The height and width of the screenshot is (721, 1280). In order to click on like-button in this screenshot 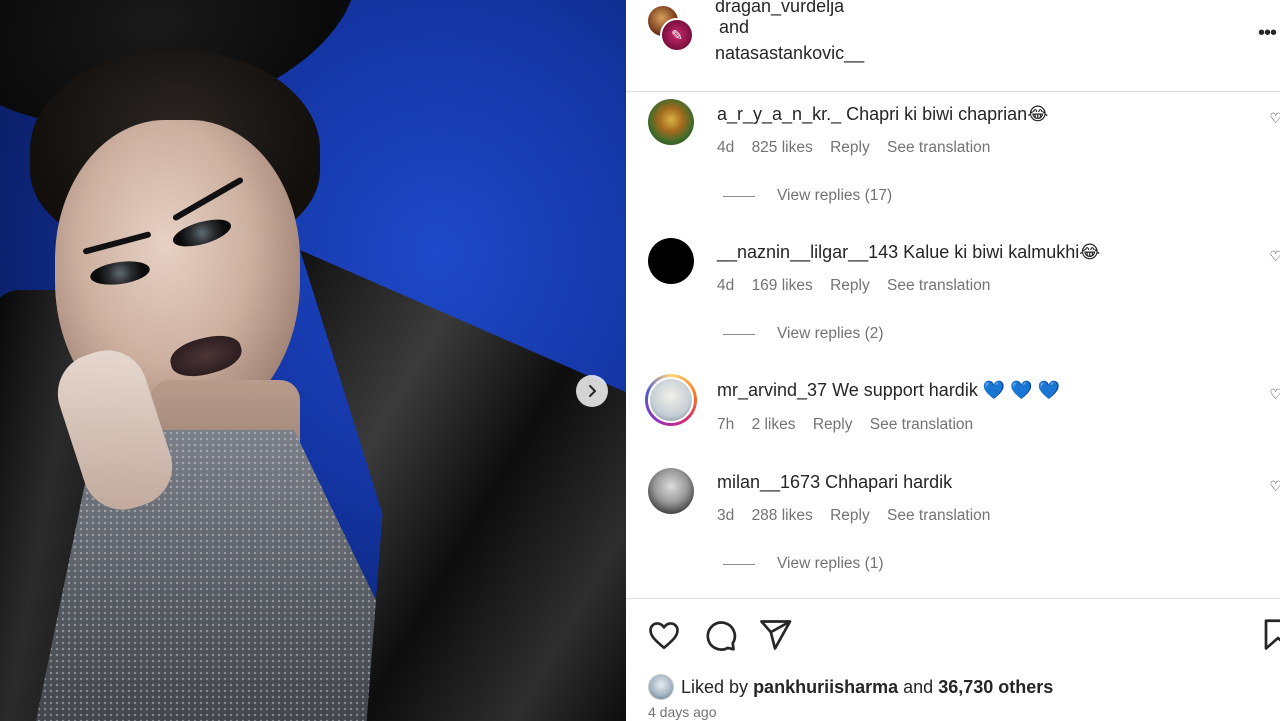, I will do `click(664, 635)`.